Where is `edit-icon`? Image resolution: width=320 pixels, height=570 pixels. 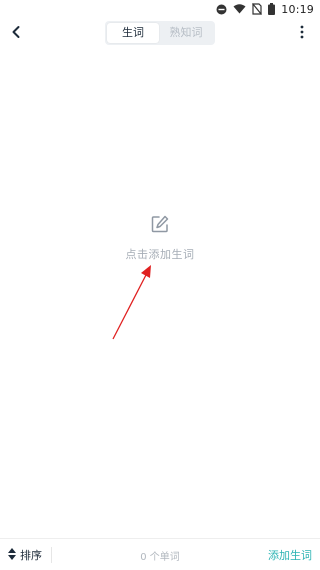
edit-icon is located at coordinates (160, 224).